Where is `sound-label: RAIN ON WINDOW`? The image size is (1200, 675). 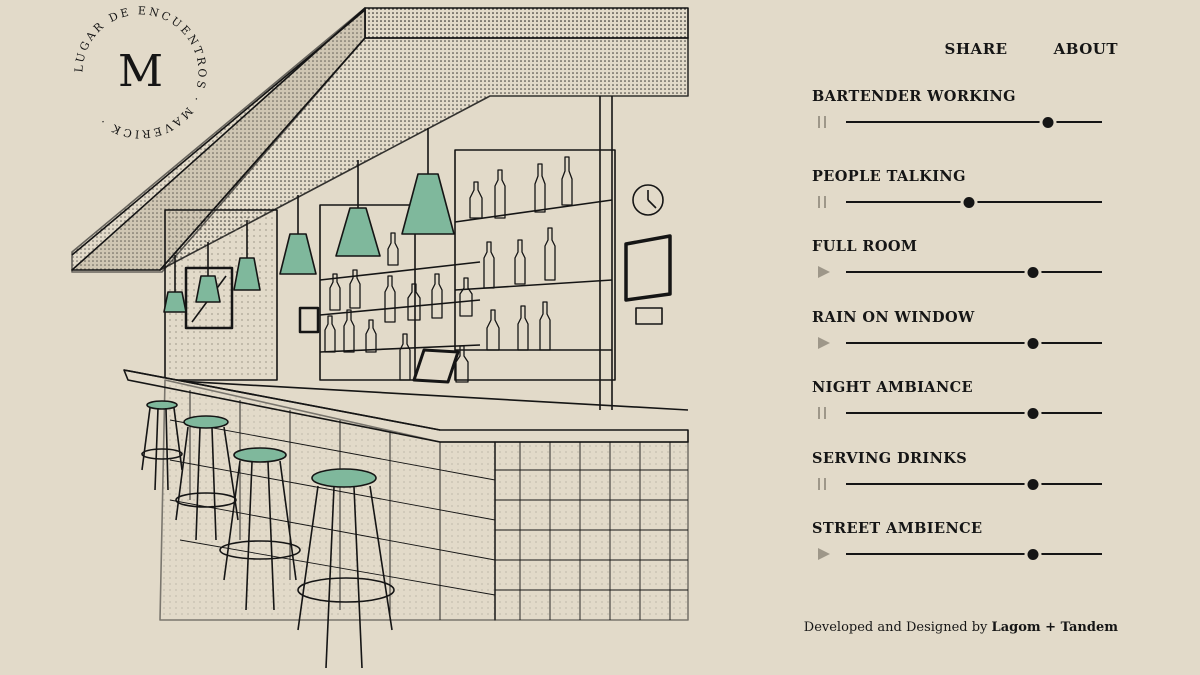 sound-label: RAIN ON WINDOW is located at coordinates (893, 317).